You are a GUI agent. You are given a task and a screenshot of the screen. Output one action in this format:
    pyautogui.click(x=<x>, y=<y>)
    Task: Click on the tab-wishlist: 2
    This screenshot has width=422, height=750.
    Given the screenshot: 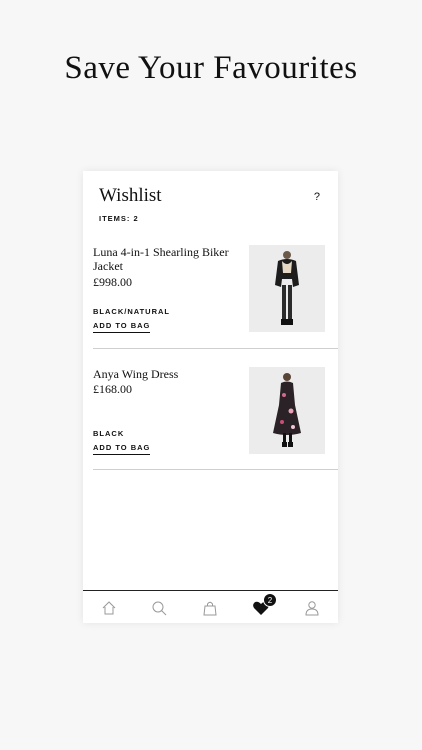 What is the action you would take?
    pyautogui.click(x=264, y=605)
    